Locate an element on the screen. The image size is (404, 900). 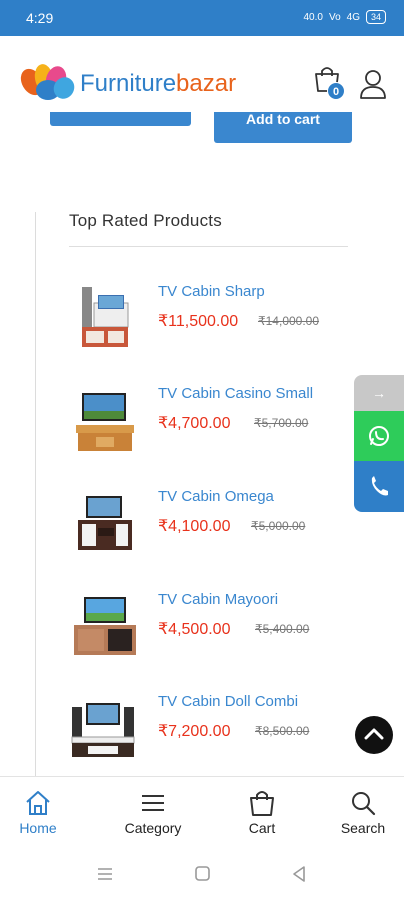
cart-count-badge: 0 is located at coordinates (336, 91).